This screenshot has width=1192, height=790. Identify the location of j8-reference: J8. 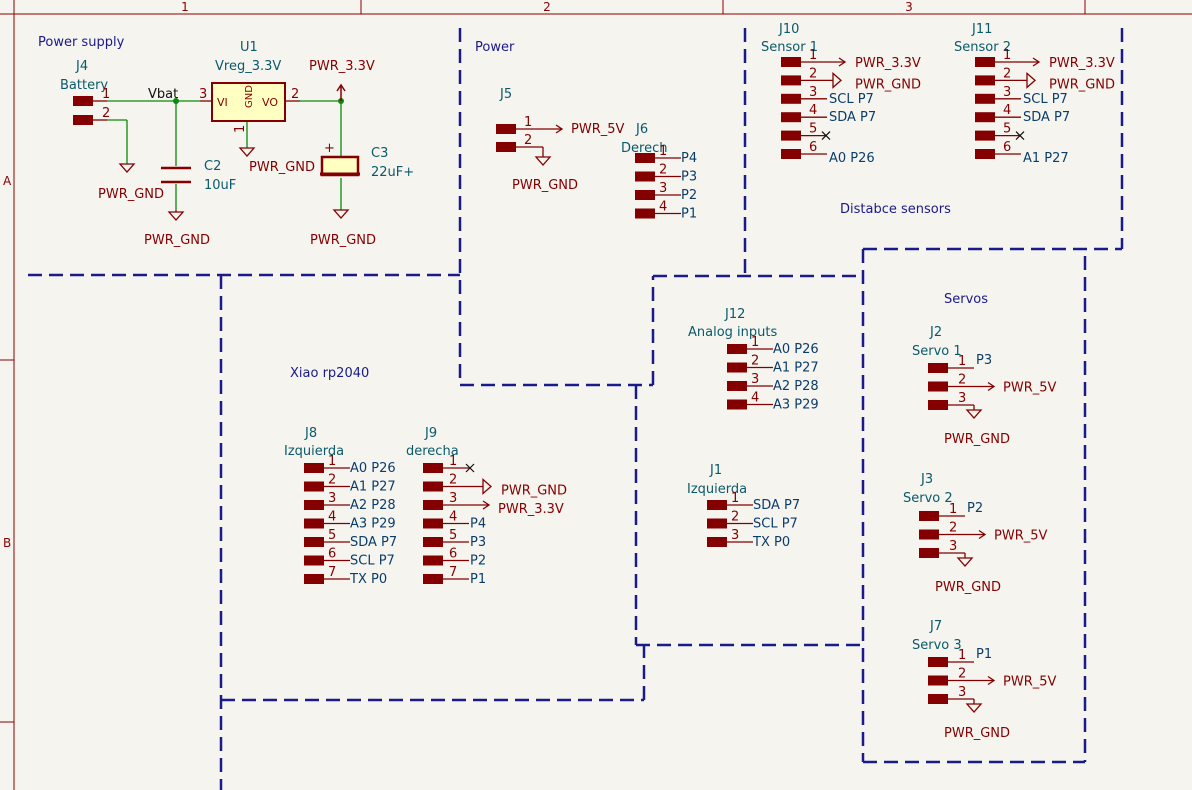
(310, 433).